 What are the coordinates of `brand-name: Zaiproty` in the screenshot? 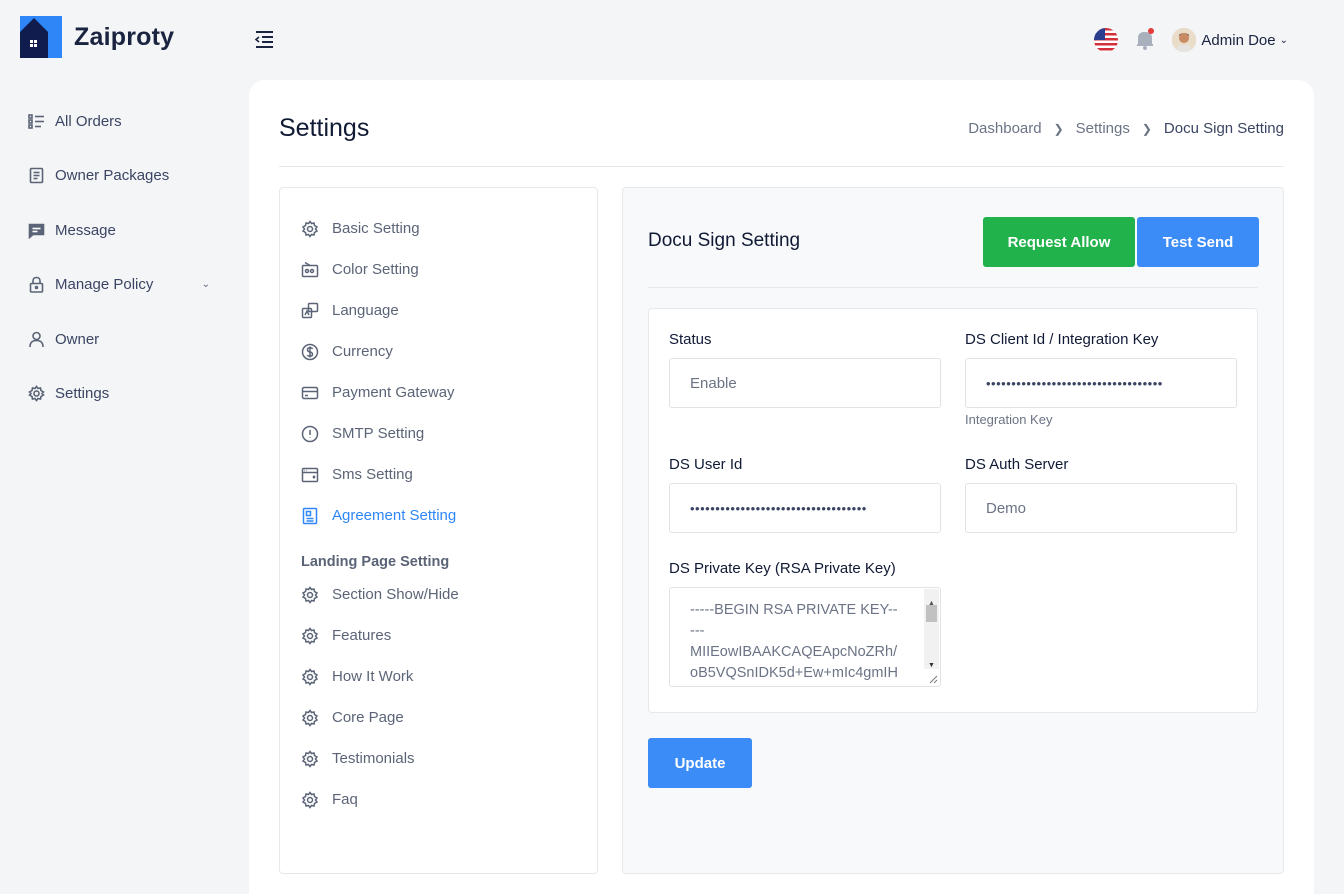 It's located at (124, 36).